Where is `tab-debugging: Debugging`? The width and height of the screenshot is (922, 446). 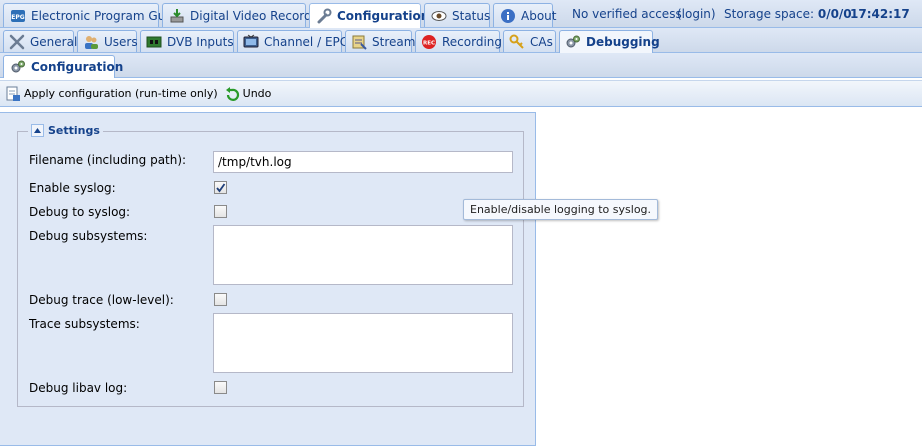
tab-debugging: Debugging is located at coordinates (609, 41).